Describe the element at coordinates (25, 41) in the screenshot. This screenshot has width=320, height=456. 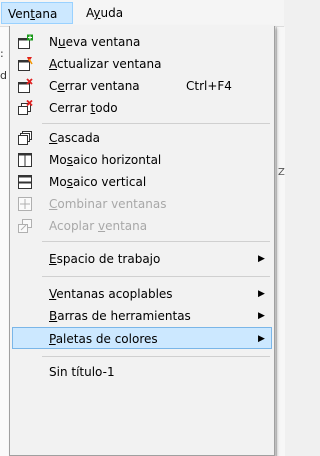
I see `new-window-icon` at that location.